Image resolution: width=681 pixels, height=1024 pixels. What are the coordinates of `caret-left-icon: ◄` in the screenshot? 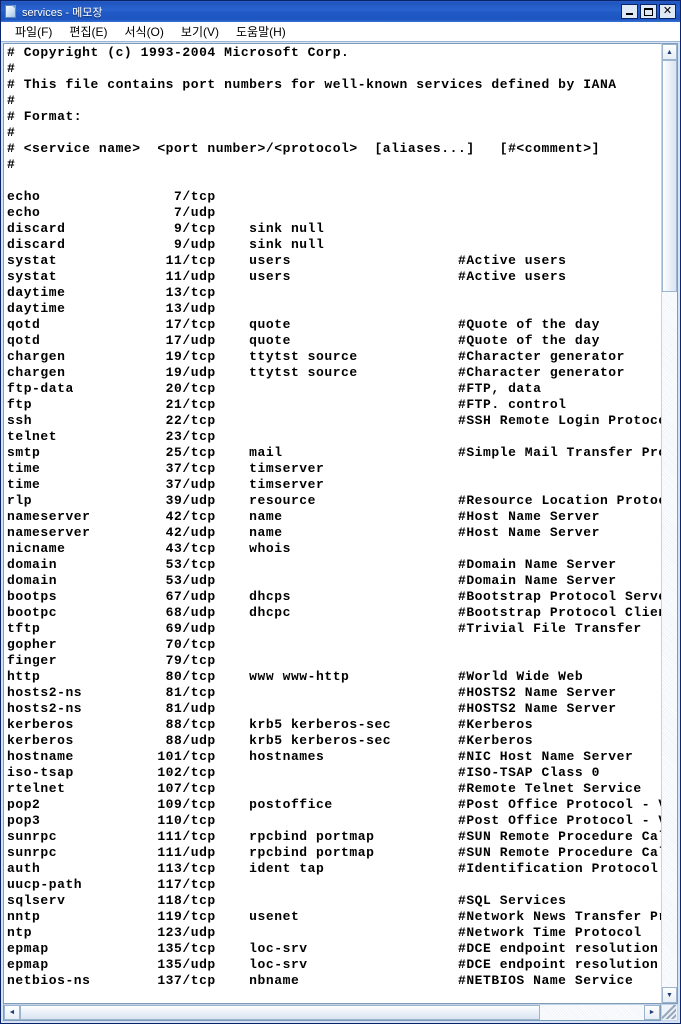 It's located at (12, 1012).